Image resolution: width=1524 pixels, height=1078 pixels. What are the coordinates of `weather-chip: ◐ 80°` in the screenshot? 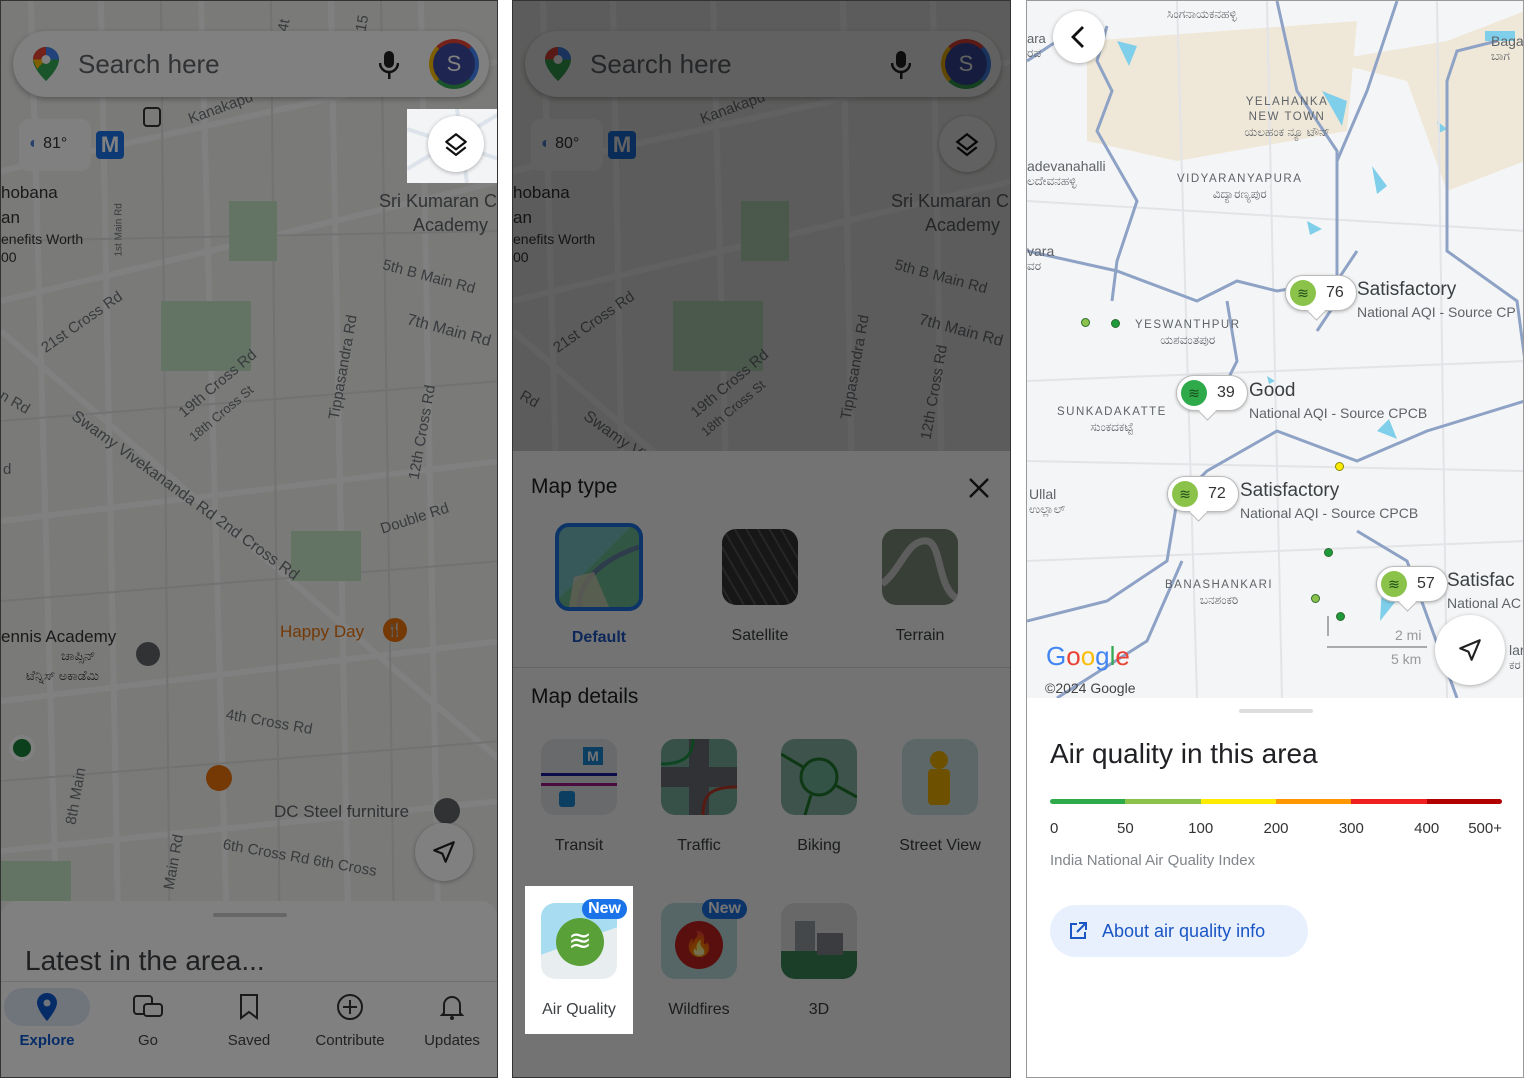 It's located at (567, 145).